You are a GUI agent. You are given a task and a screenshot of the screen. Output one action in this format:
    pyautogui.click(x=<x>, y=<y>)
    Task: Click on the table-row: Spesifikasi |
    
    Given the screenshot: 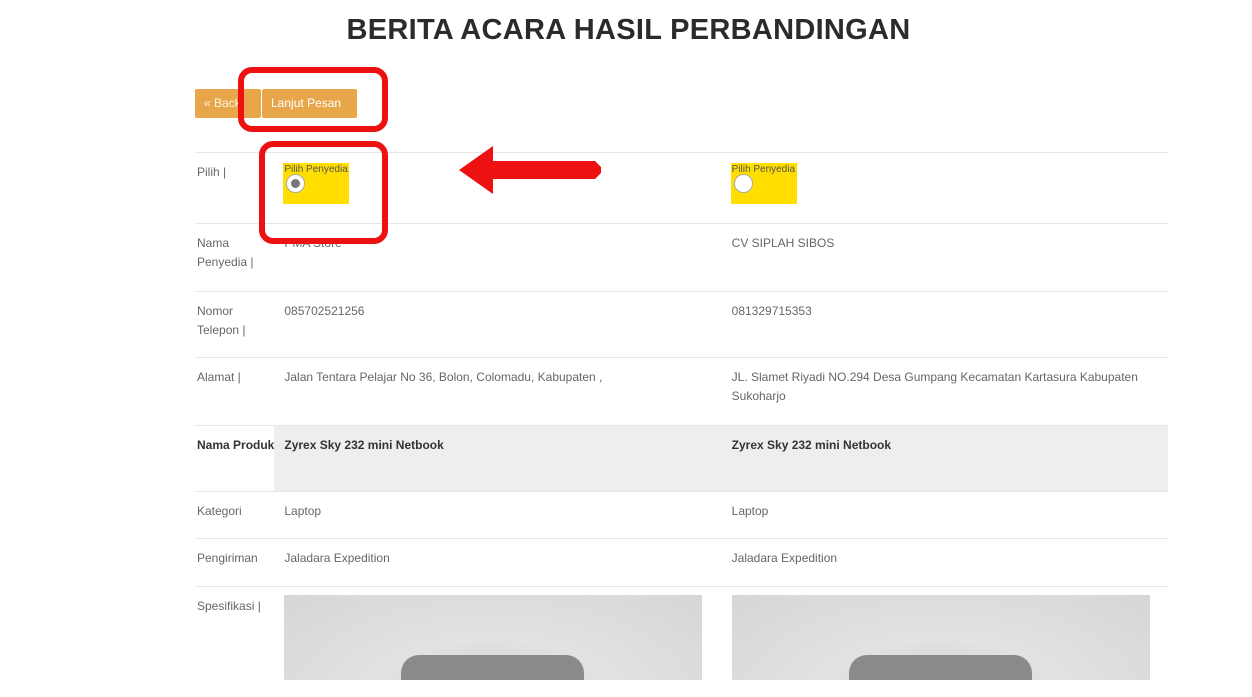 What is the action you would take?
    pyautogui.click(x=681, y=642)
    